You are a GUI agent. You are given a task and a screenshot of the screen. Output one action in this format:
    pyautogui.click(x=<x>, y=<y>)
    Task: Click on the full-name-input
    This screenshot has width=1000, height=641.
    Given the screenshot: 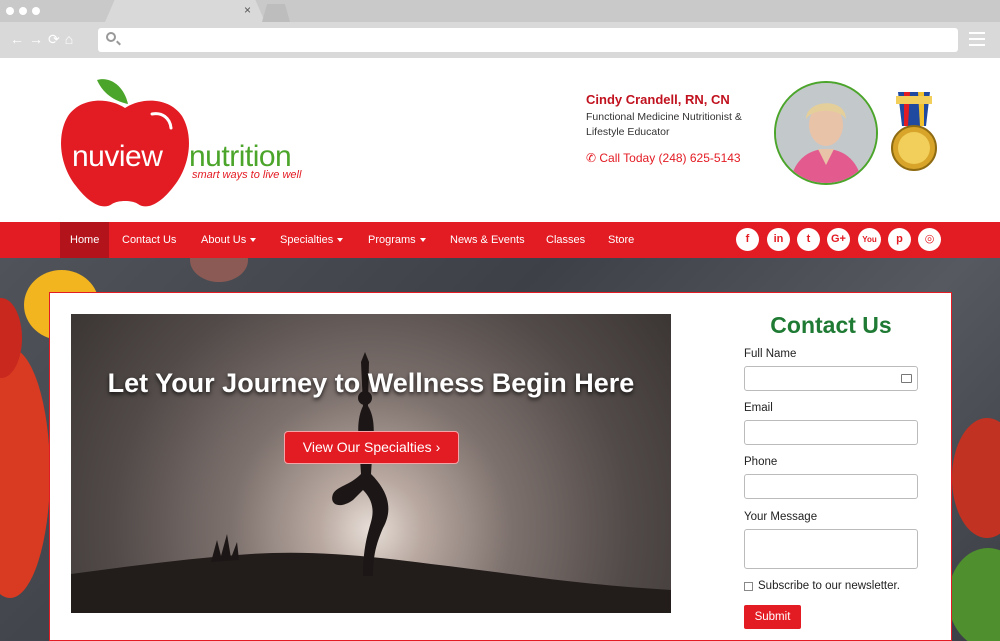 What is the action you would take?
    pyautogui.click(x=831, y=378)
    